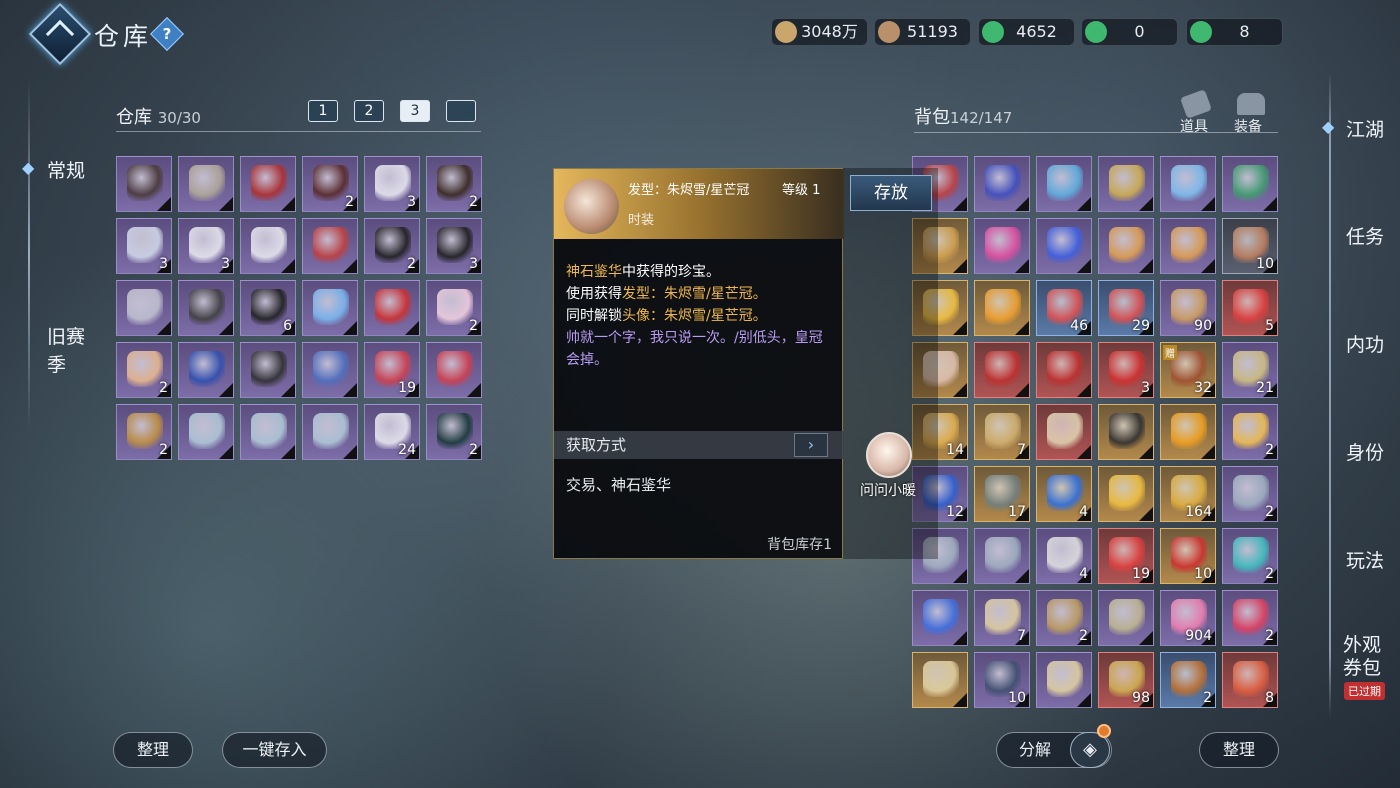 This screenshot has height=788, width=1400. I want to click on nav-internal: 内功, so click(1365, 343).